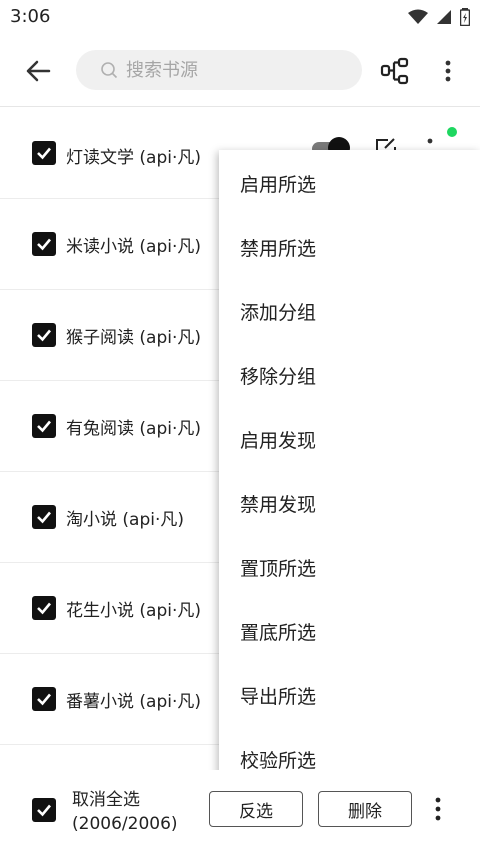 This screenshot has width=480, height=851. I want to click on signal-icon, so click(444, 17).